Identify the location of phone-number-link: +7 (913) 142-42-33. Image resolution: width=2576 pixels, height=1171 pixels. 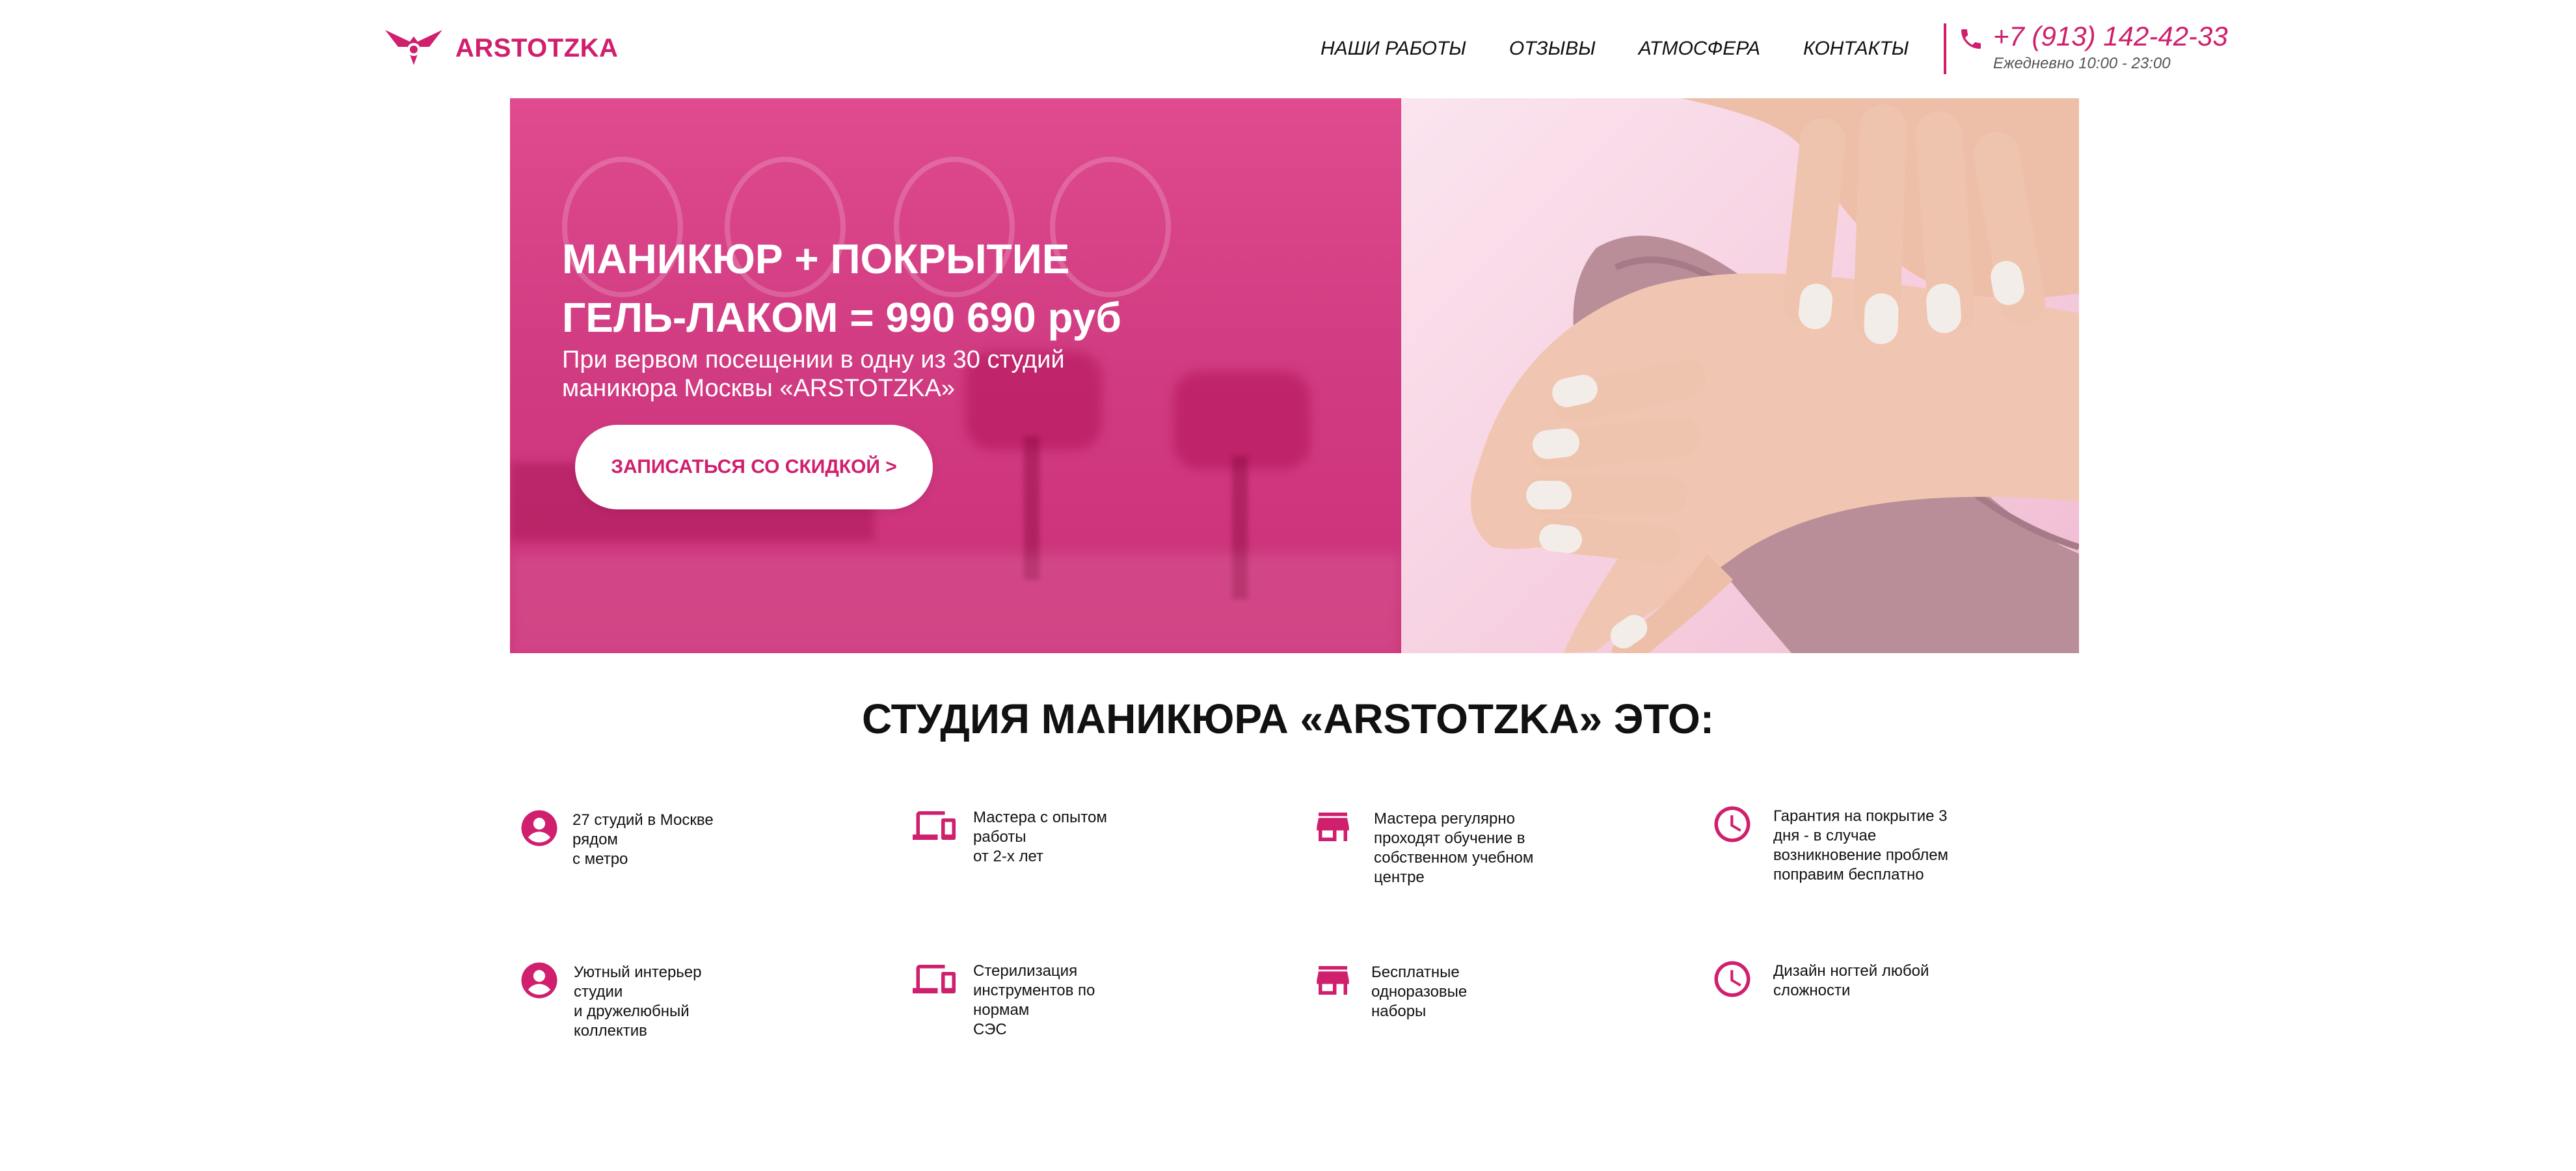
(2110, 36).